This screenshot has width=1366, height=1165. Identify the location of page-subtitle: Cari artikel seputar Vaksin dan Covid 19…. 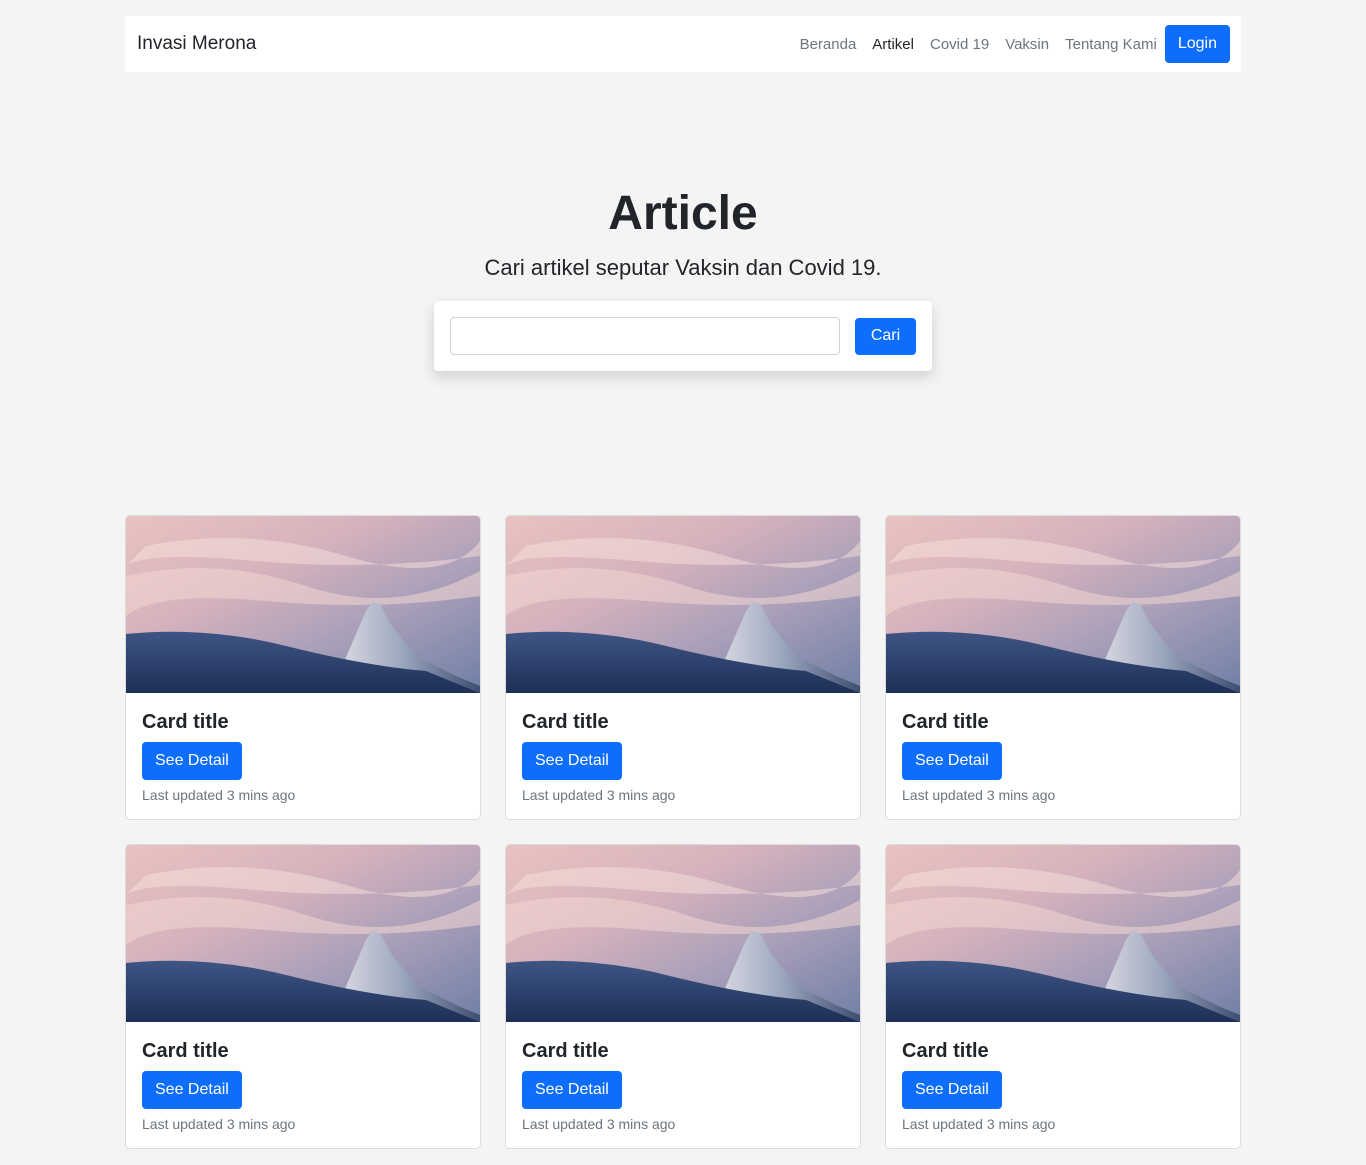
(683, 267).